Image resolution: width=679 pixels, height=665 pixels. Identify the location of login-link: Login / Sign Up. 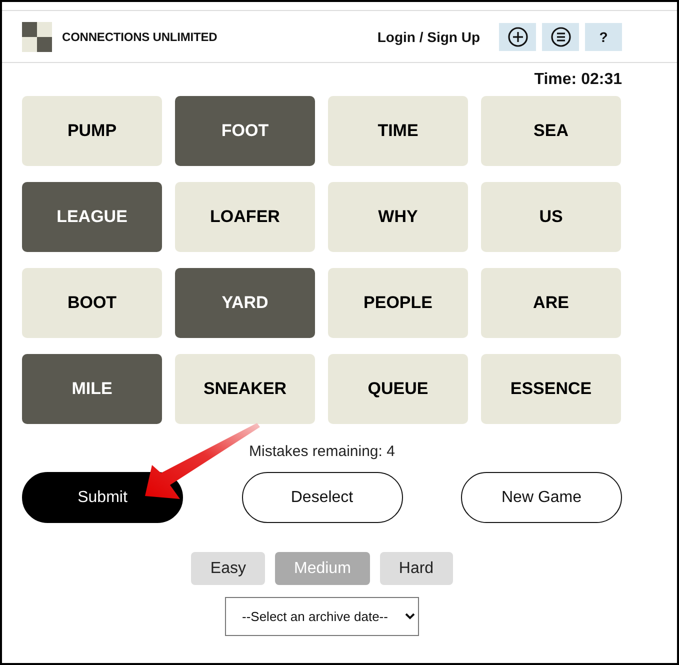
(428, 36).